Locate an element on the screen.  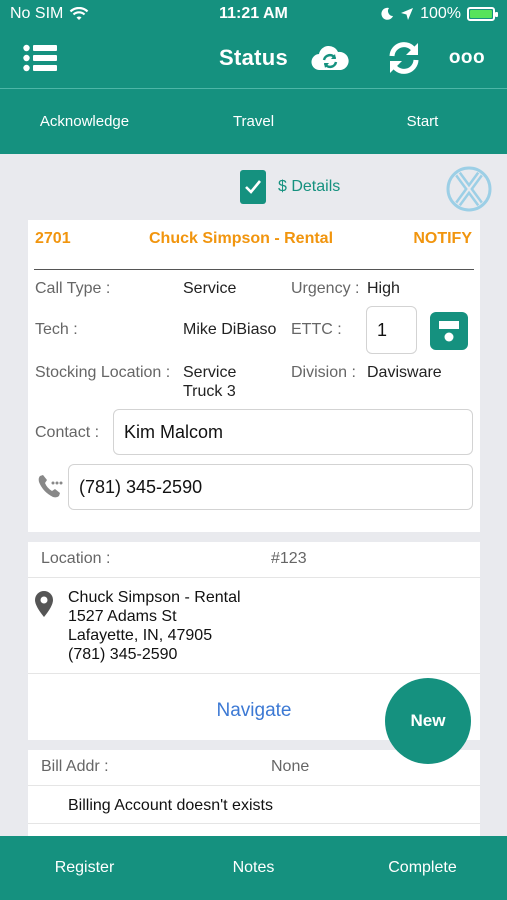
cloud-sync-icon is located at coordinates (330, 58).